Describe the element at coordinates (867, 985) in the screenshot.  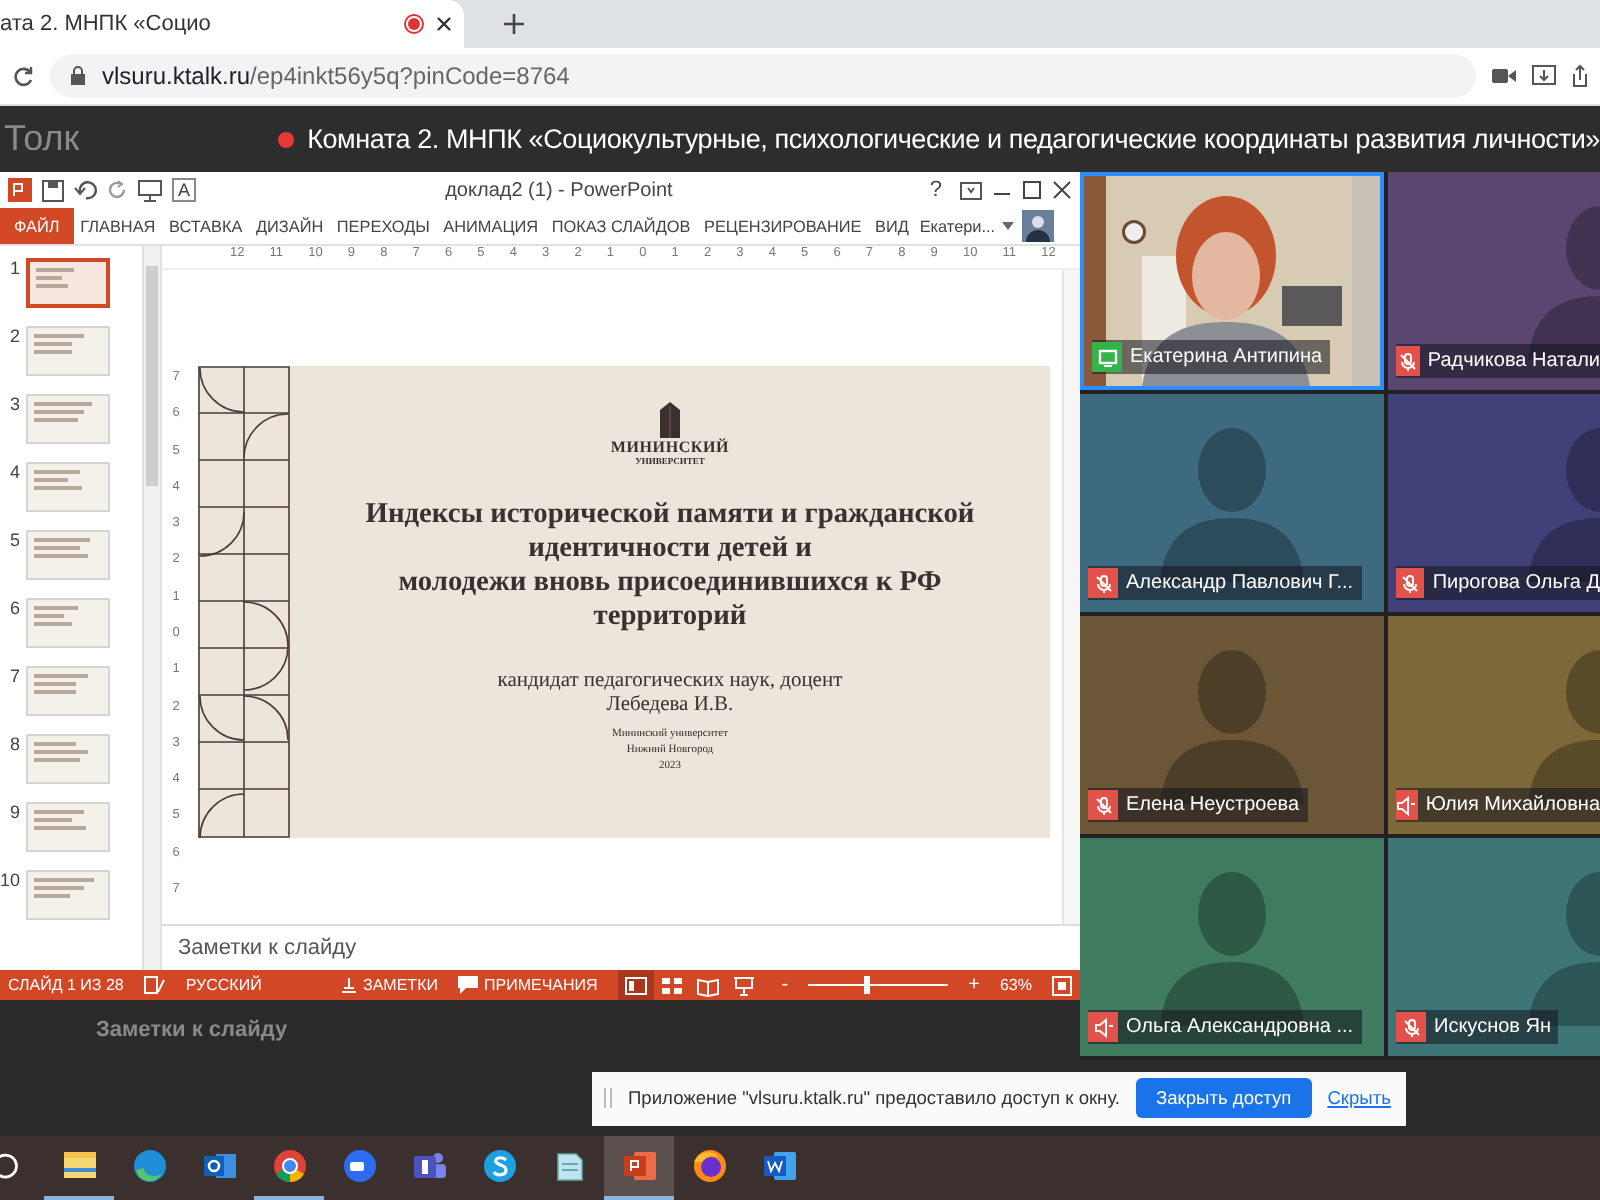
I see `zoom-slider-thumb` at that location.